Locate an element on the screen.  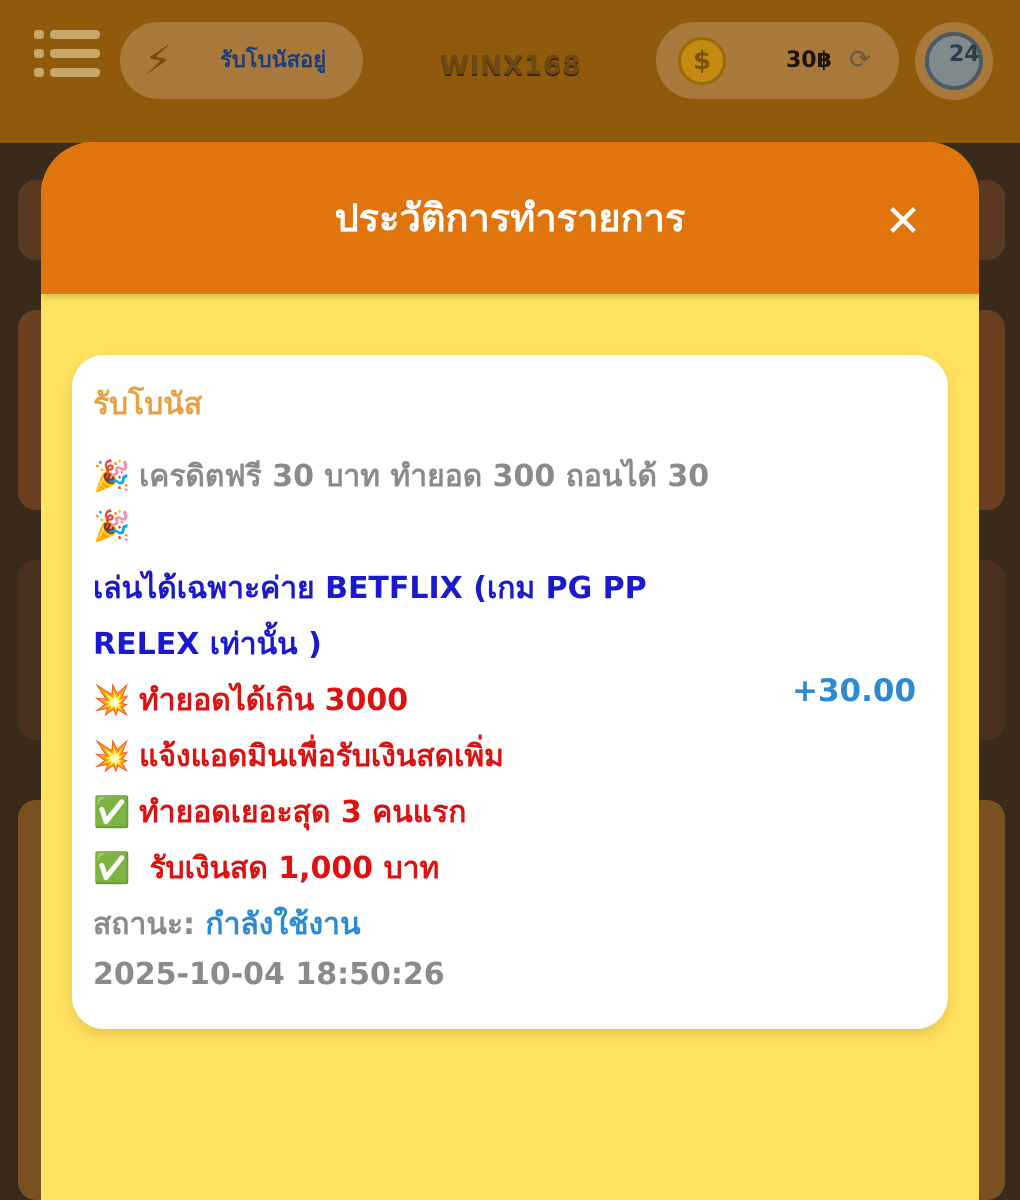
transaction-line: เล่นได้เฉพาะค่าย BETFLIX (เกม PG PP is located at coordinates (370, 588).